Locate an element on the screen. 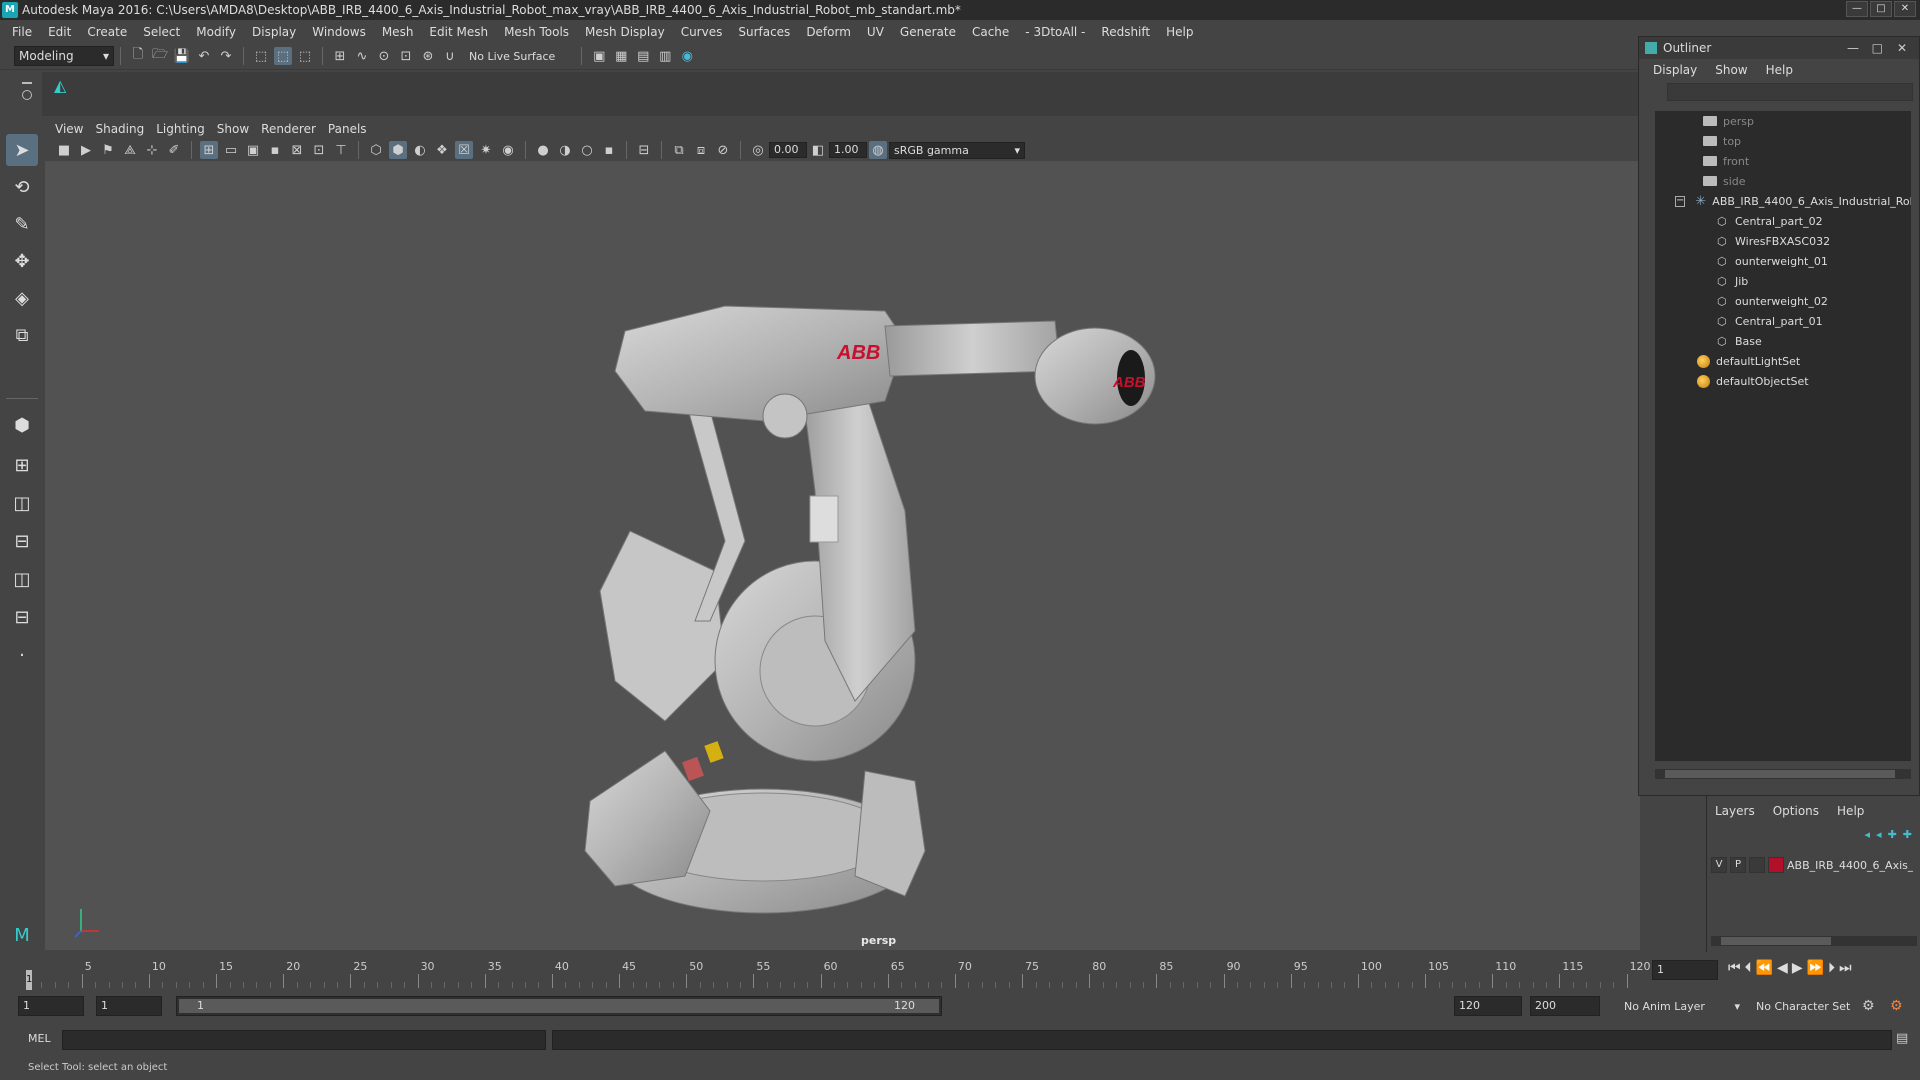  outliner-item-counterweight-02: ⬡ ounterweight_02 is located at coordinates (1783, 301).